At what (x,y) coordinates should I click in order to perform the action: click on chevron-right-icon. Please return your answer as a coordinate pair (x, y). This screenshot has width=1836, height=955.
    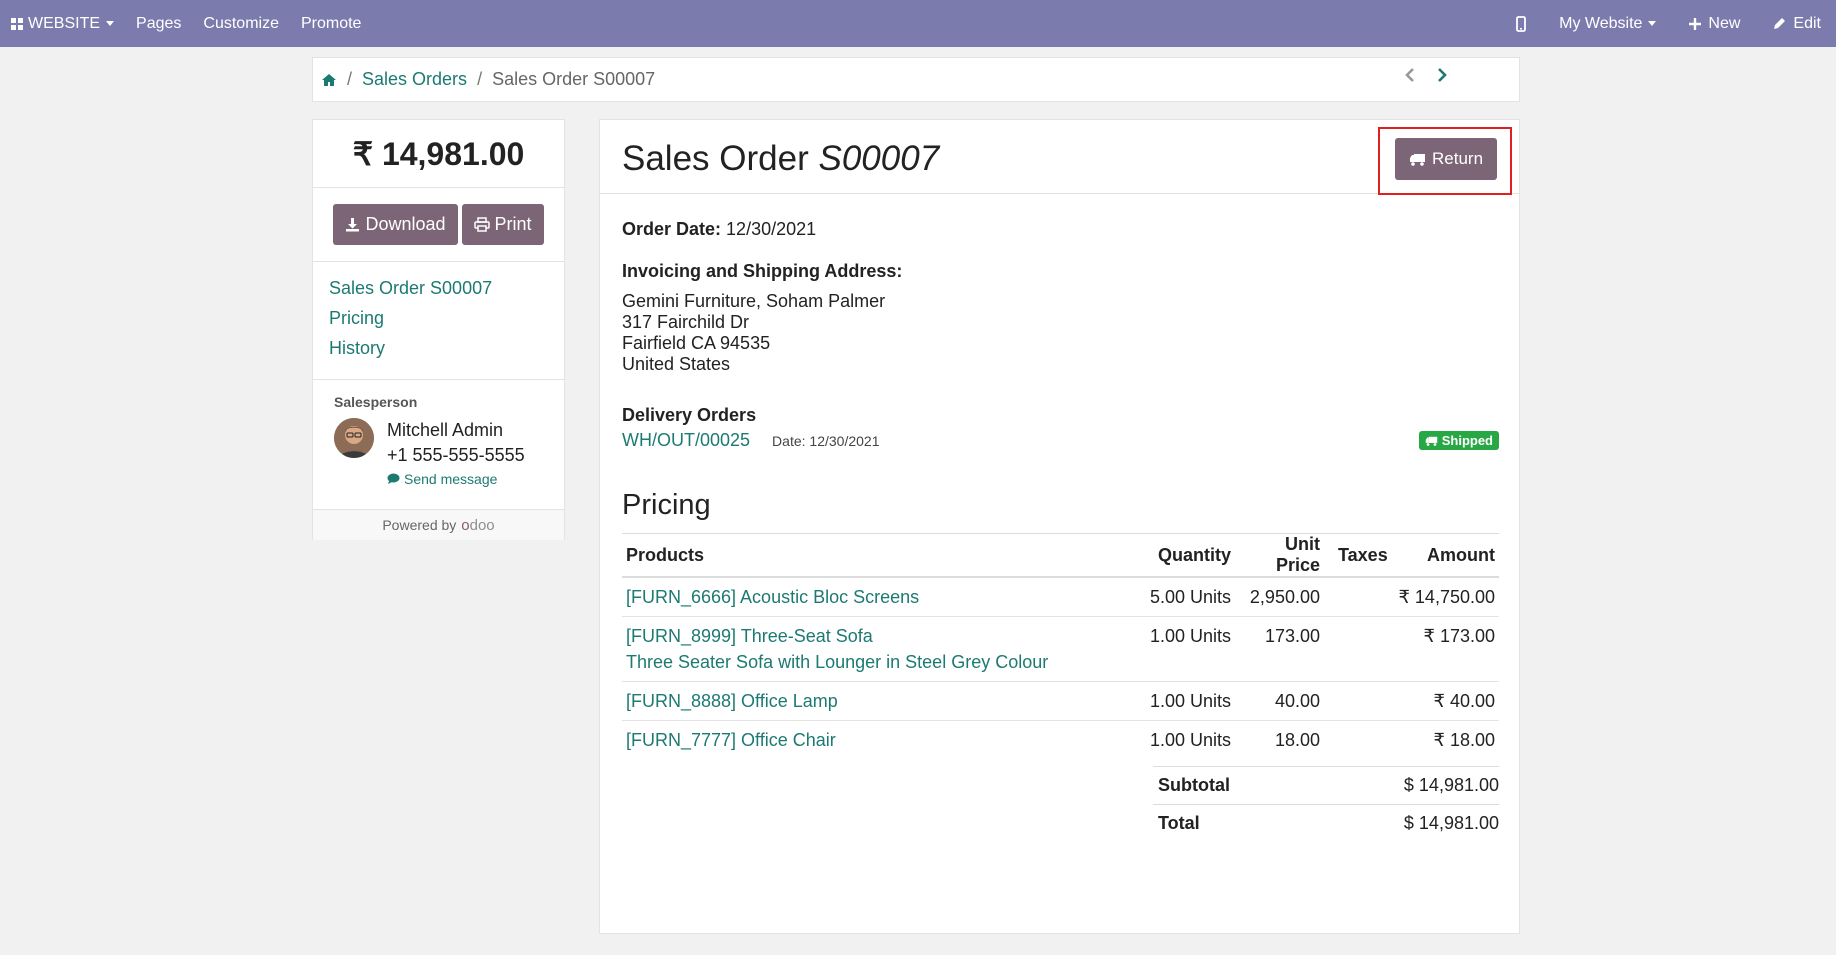
    Looking at the image, I should click on (1442, 75).